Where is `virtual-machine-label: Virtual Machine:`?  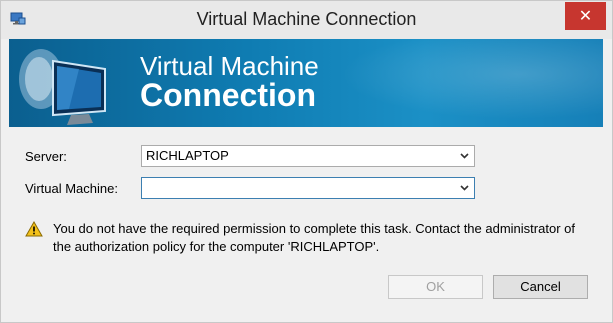
virtual-machine-label: Virtual Machine: is located at coordinates (71, 188).